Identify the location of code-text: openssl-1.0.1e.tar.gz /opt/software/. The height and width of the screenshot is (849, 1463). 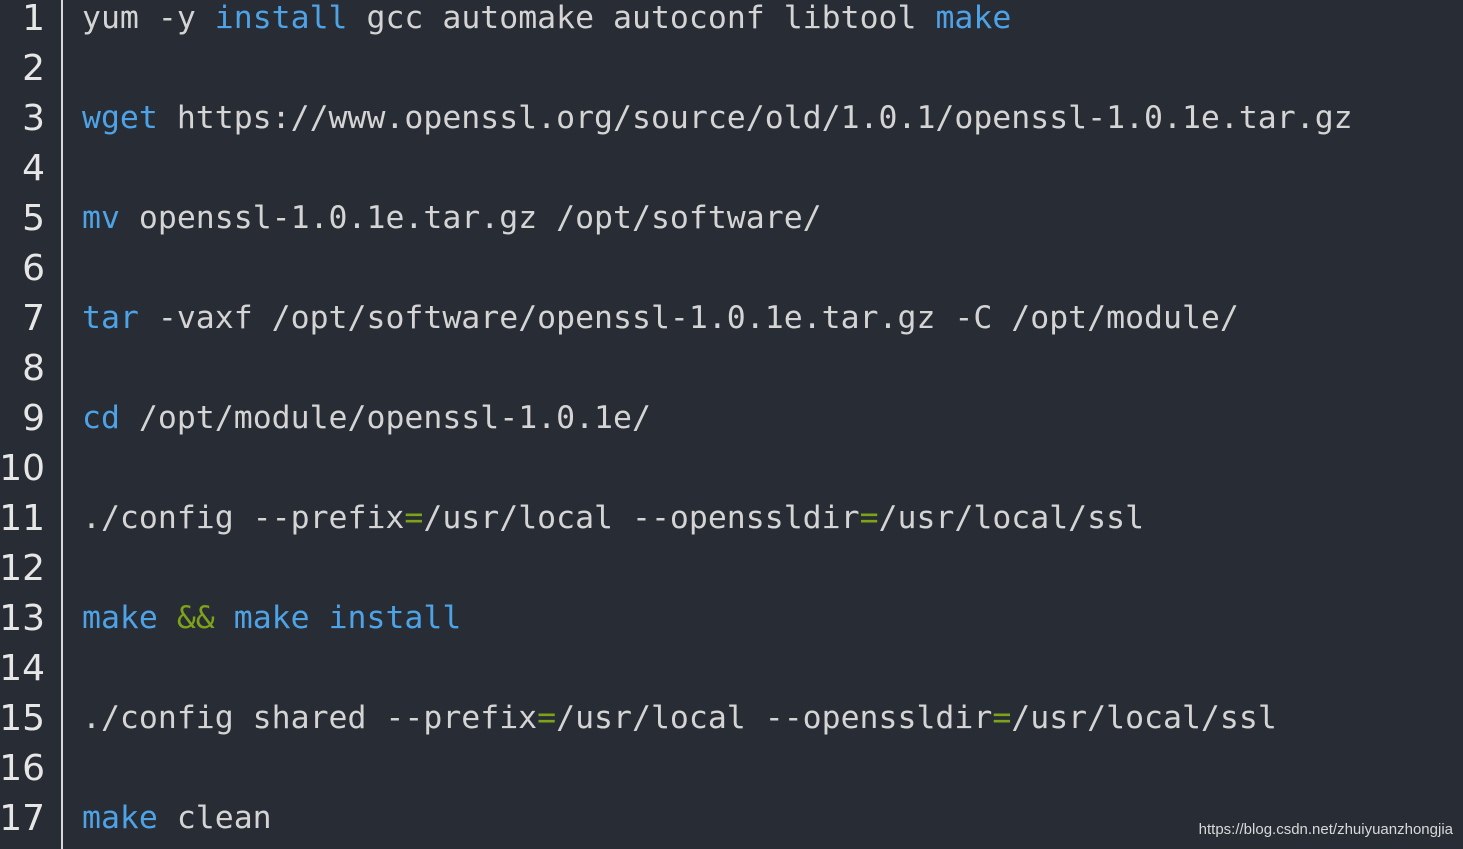
(470, 218).